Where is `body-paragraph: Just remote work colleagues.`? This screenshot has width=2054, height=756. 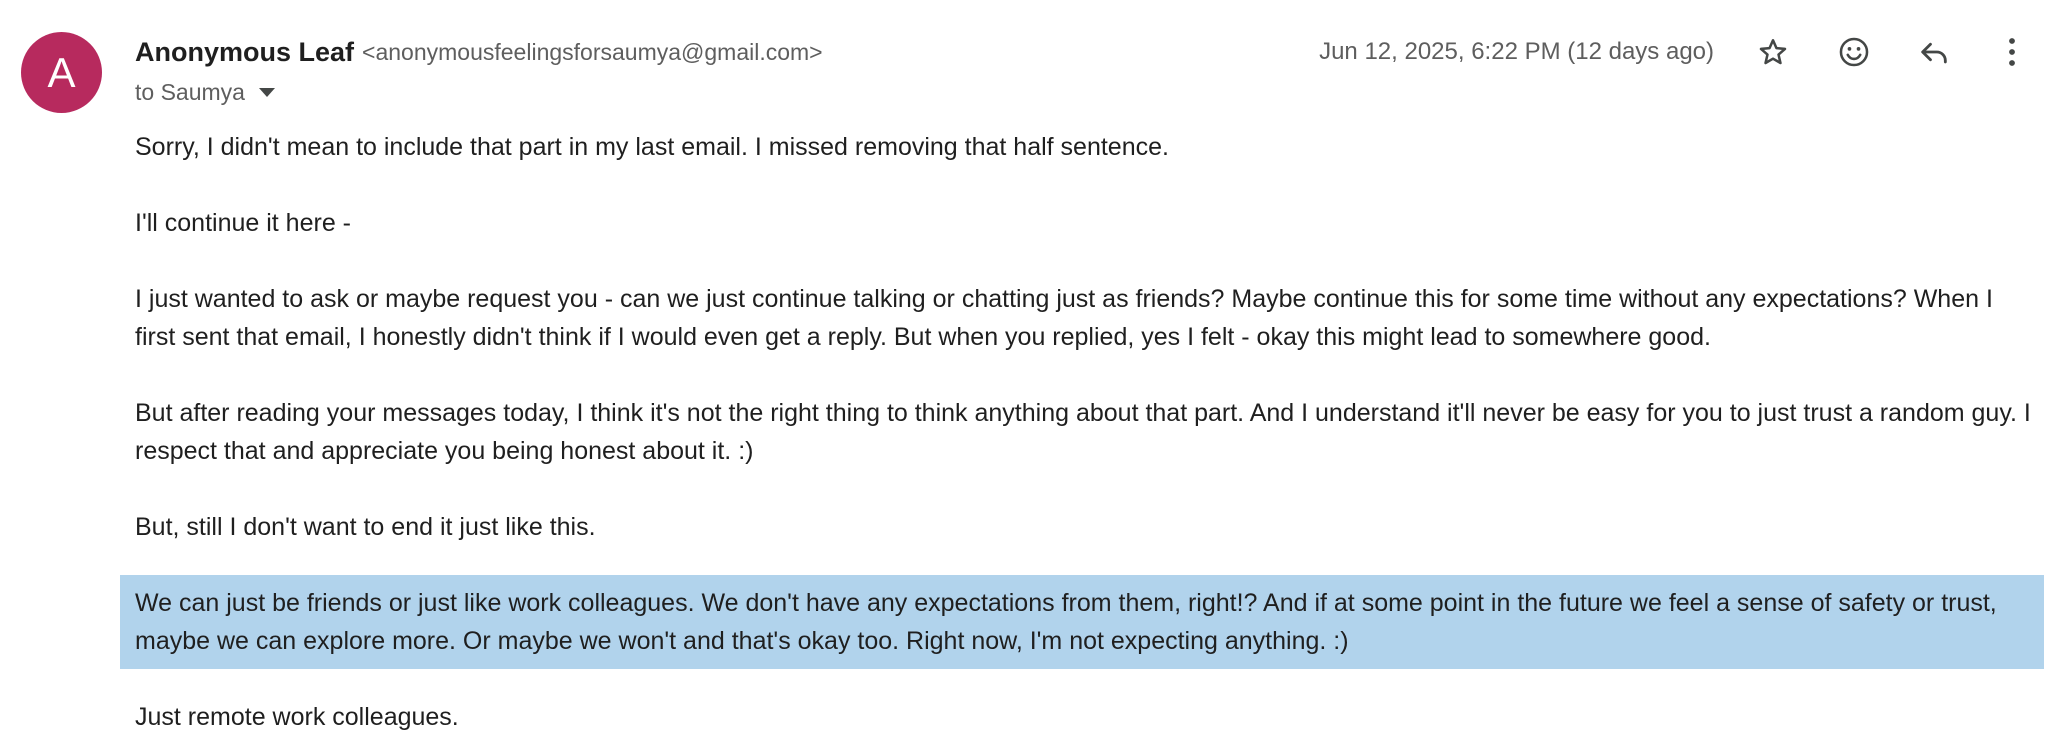 body-paragraph: Just remote work colleagues. is located at coordinates (297, 717).